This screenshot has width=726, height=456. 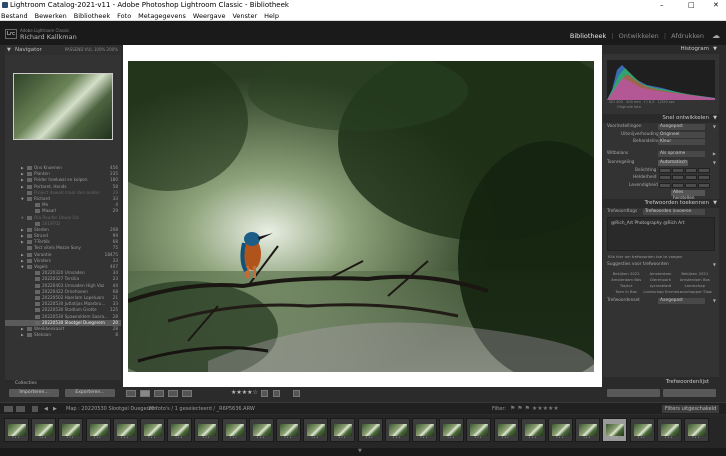 What do you see at coordinates (271, 16) in the screenshot?
I see `menu-item-help: Help` at bounding box center [271, 16].